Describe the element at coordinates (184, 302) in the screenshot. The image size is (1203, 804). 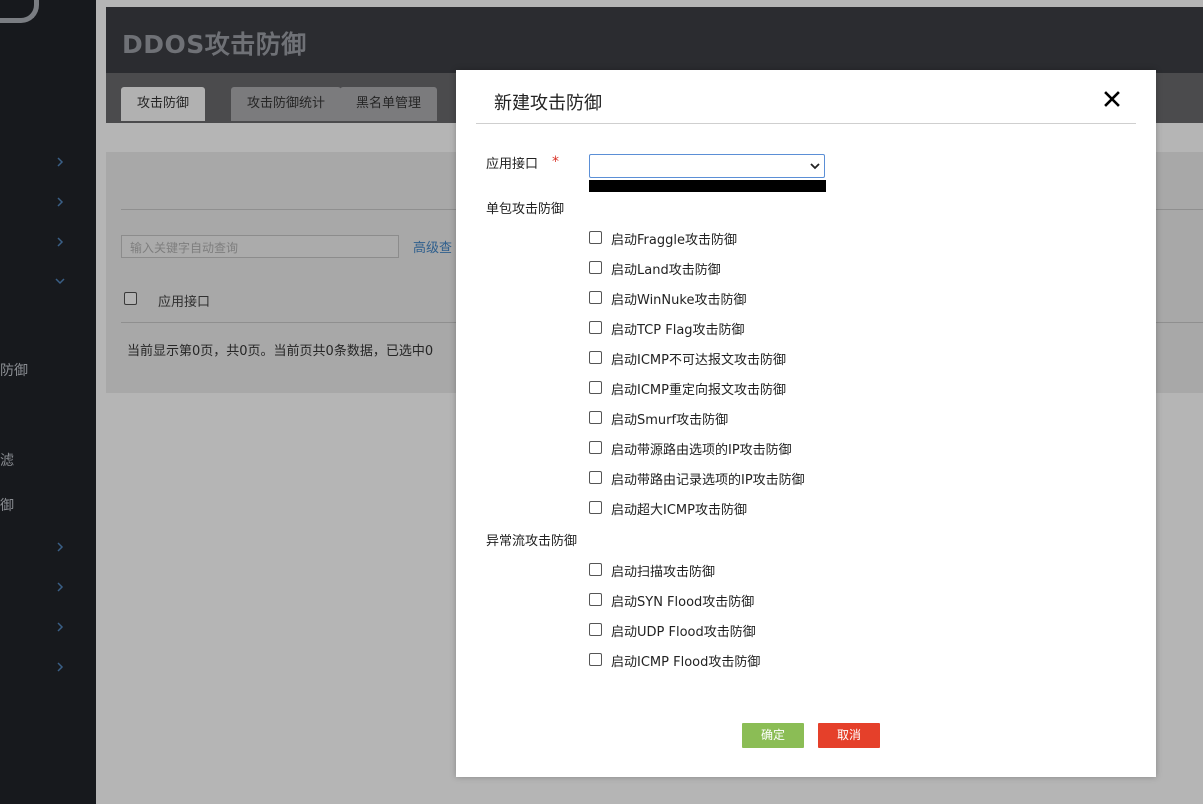
I see `column-header-interface: 应用接口` at that location.